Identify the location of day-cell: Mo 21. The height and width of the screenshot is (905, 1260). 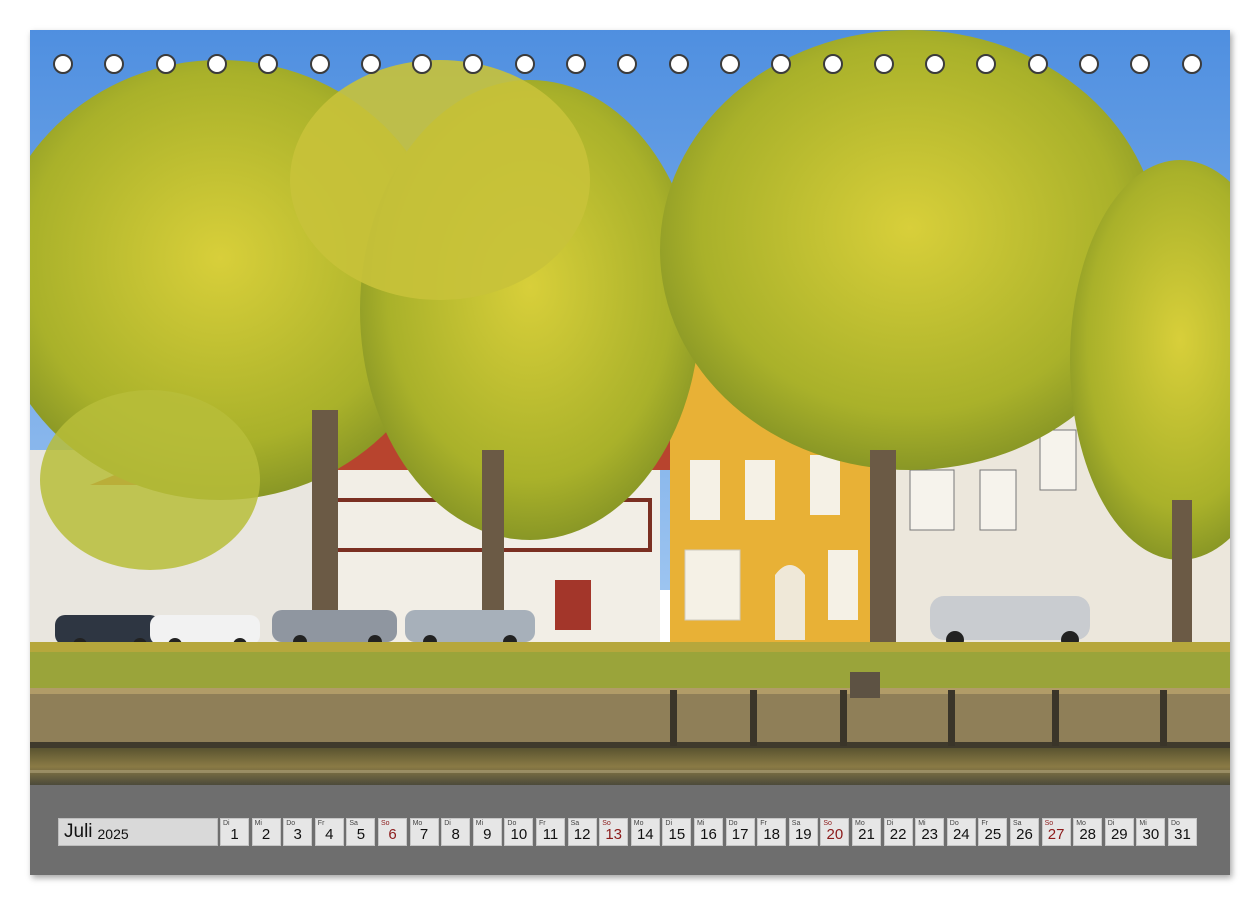
(866, 832).